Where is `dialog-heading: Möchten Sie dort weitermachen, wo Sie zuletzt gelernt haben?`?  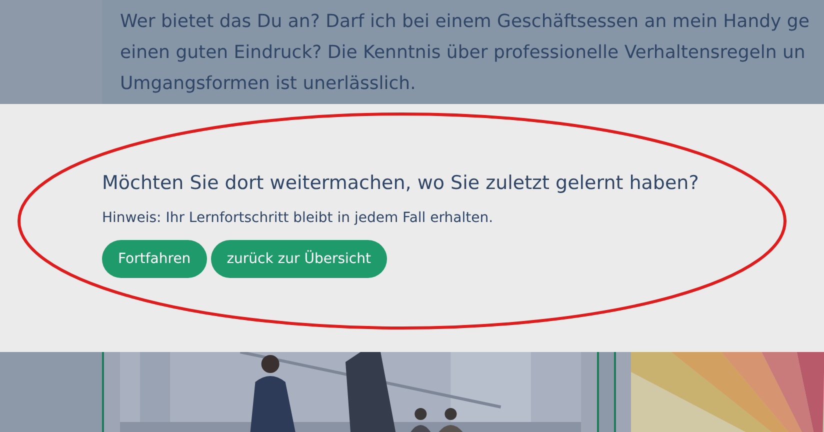
dialog-heading: Möchten Sie dort weitermachen, wo Sie zuletzt gelernt haben? is located at coordinates (400, 183).